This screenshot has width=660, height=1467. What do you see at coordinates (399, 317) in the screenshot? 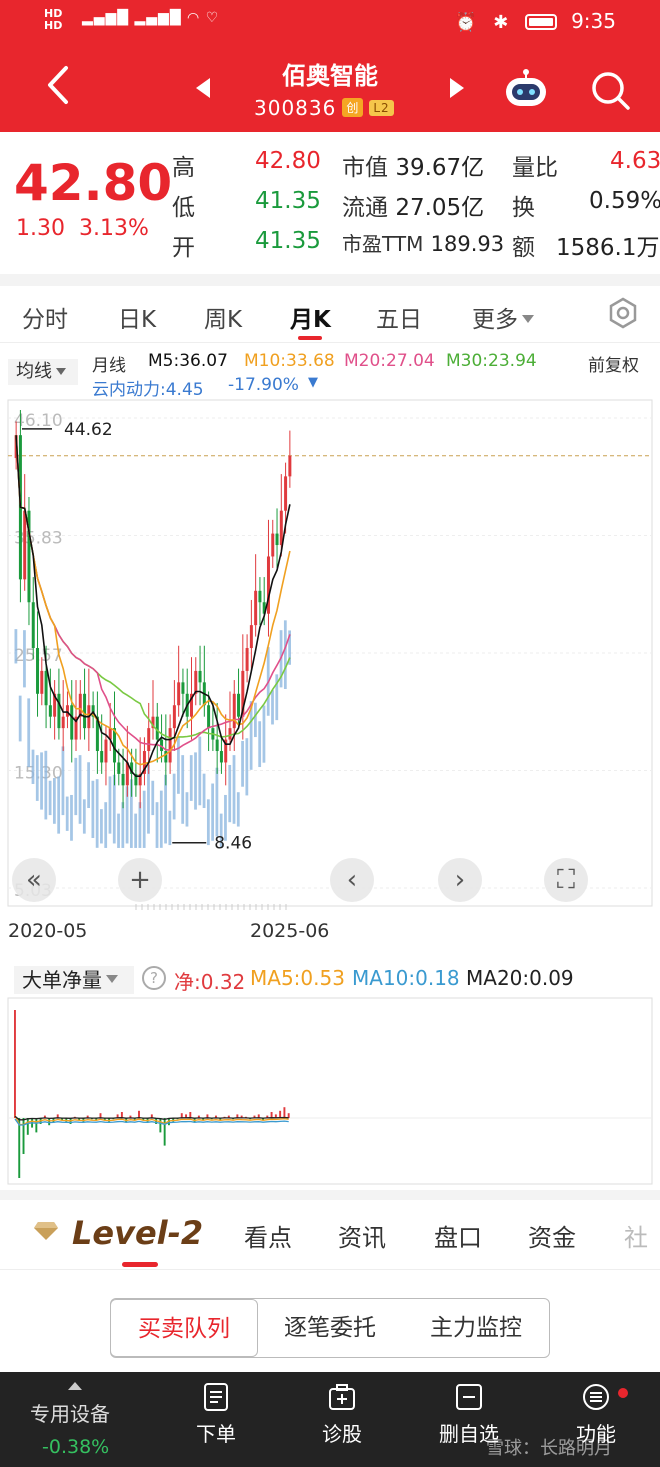
I see `tab-five-day: 五日` at bounding box center [399, 317].